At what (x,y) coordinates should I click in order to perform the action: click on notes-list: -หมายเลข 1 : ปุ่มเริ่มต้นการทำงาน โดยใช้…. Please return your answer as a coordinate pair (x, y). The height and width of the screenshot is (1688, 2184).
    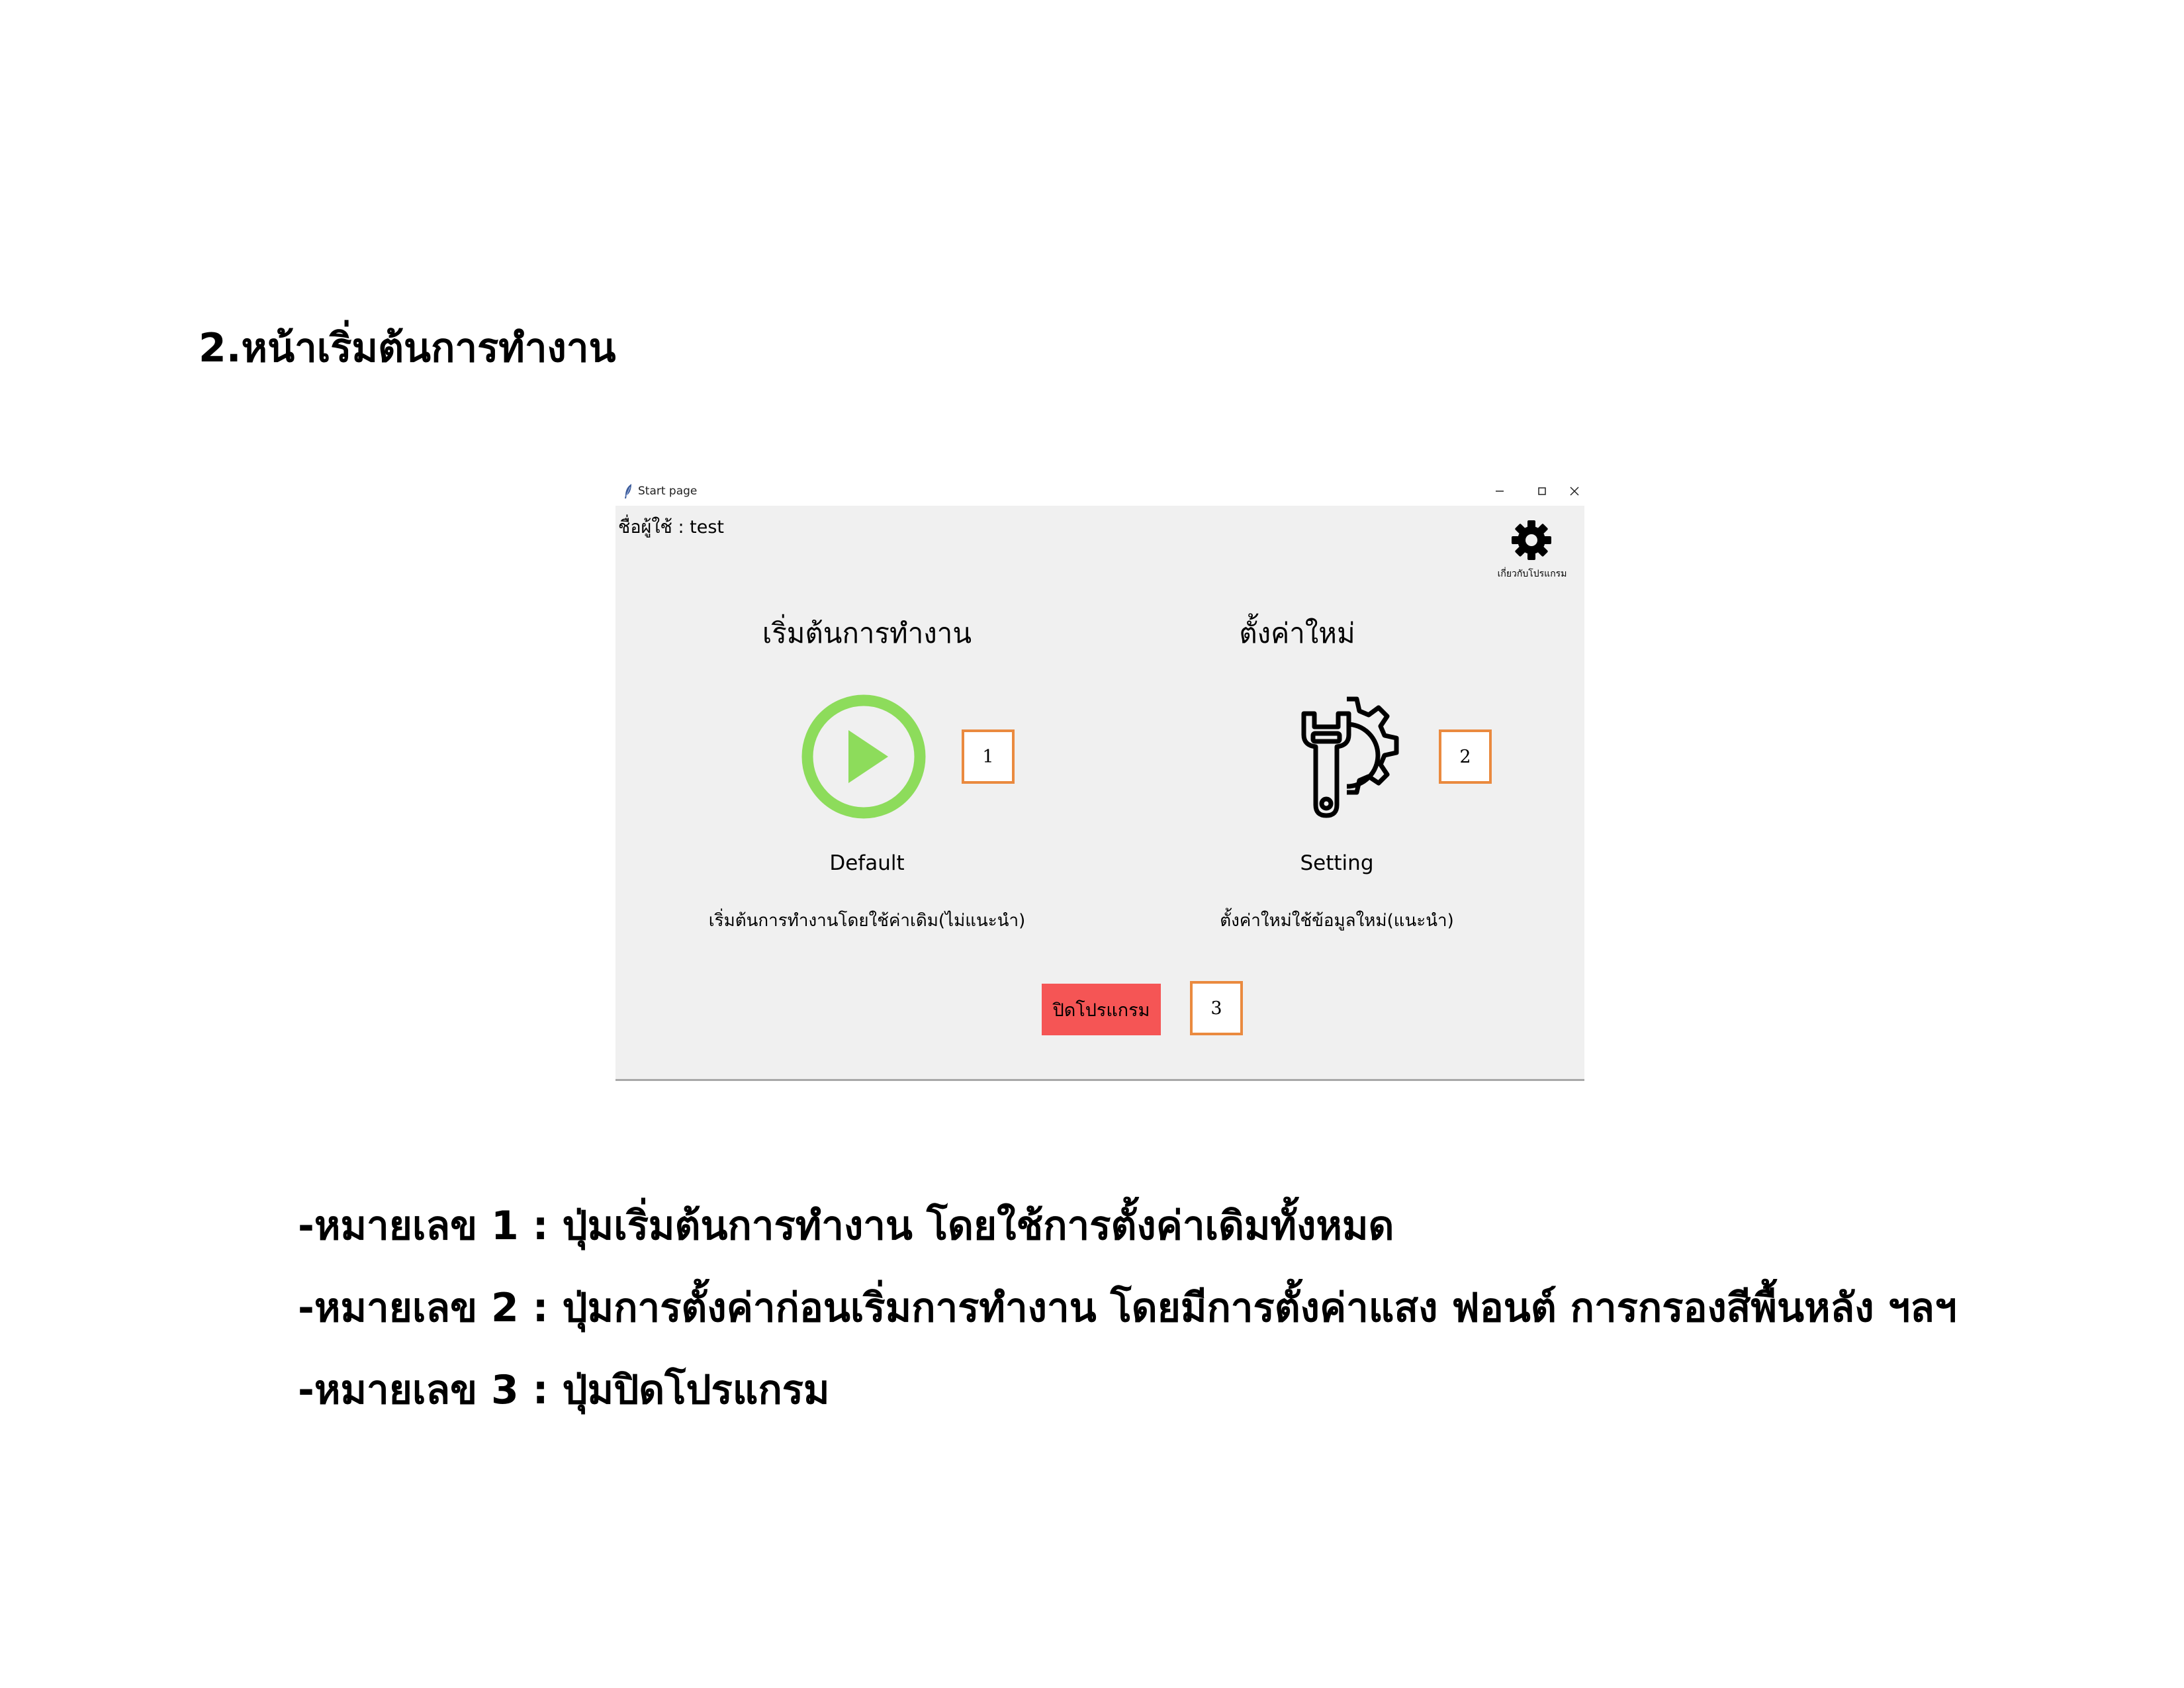
    Looking at the image, I should click on (1127, 1308).